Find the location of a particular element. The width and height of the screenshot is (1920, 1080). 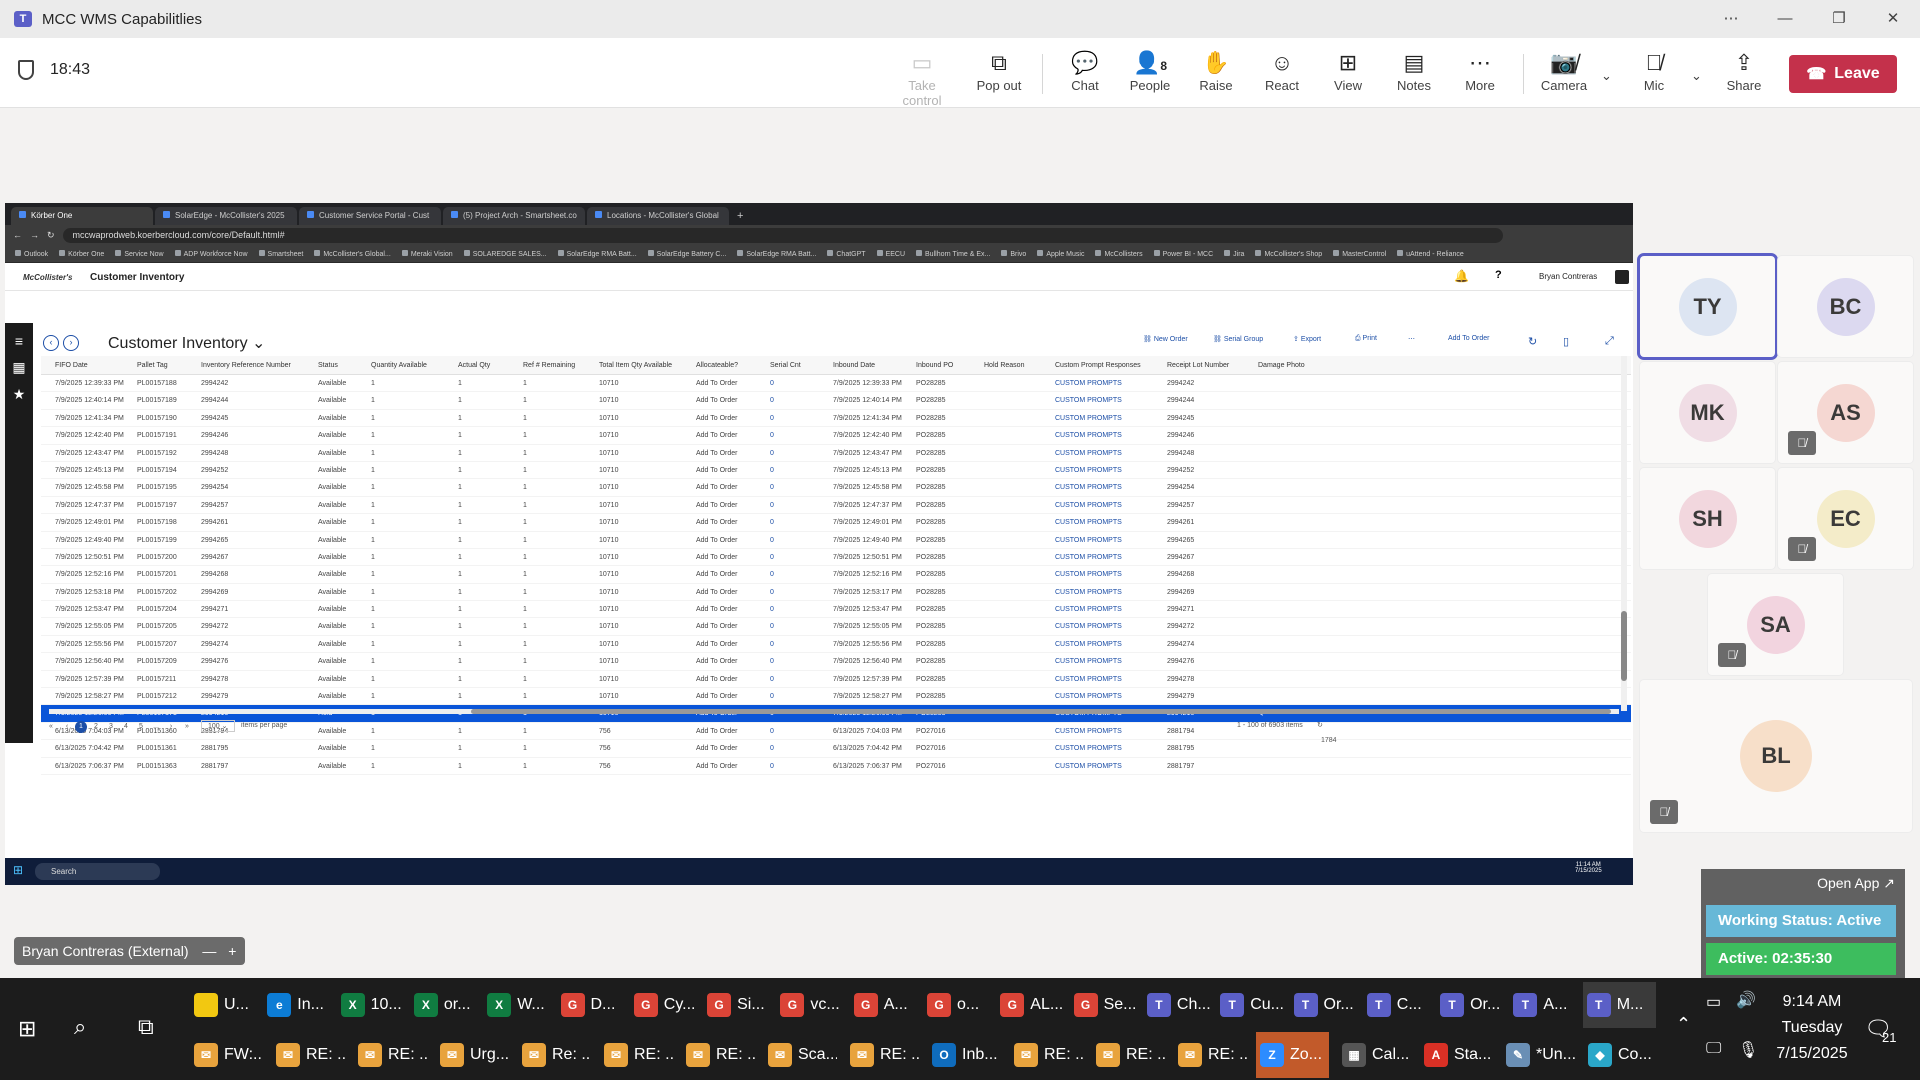

more-options-icon: ⋯ is located at coordinates (1731, 19).